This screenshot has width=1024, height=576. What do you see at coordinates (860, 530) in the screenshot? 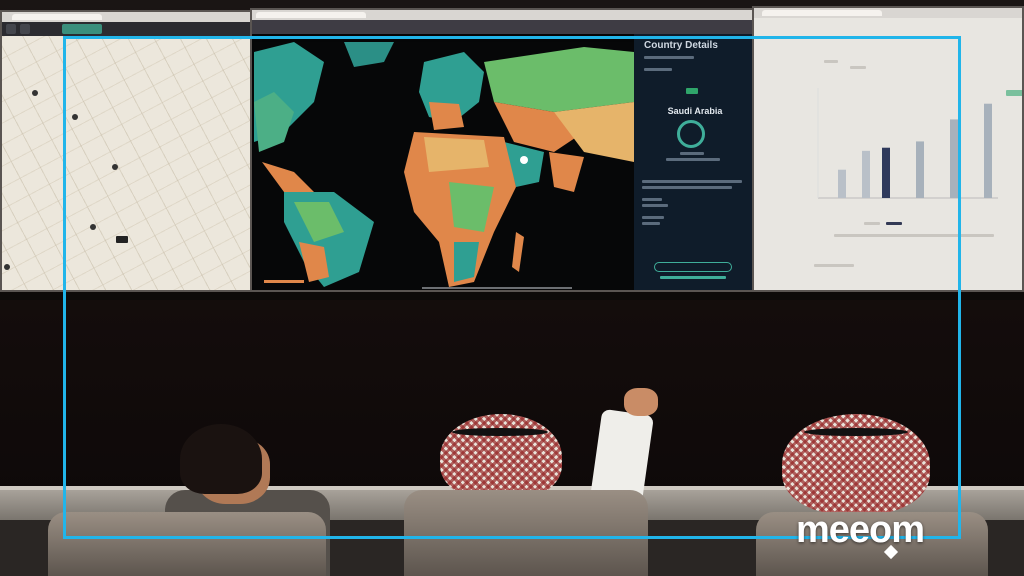
I see `brand-logo: meeom` at bounding box center [860, 530].